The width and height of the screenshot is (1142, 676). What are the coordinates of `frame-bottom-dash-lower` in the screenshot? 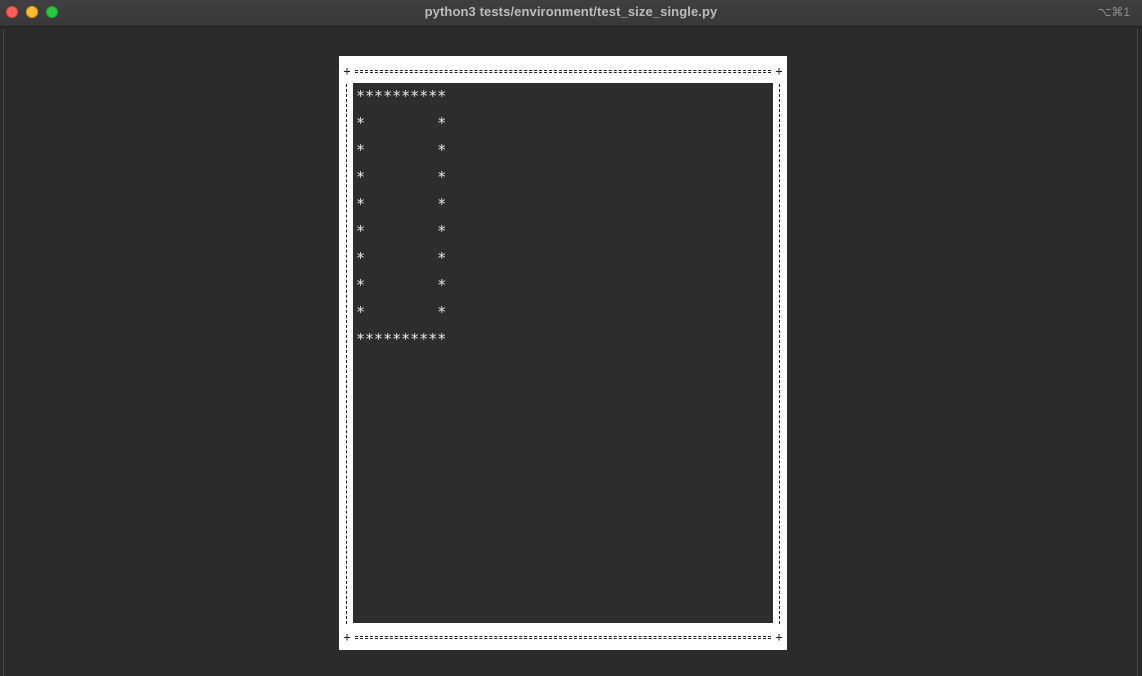 It's located at (563, 638).